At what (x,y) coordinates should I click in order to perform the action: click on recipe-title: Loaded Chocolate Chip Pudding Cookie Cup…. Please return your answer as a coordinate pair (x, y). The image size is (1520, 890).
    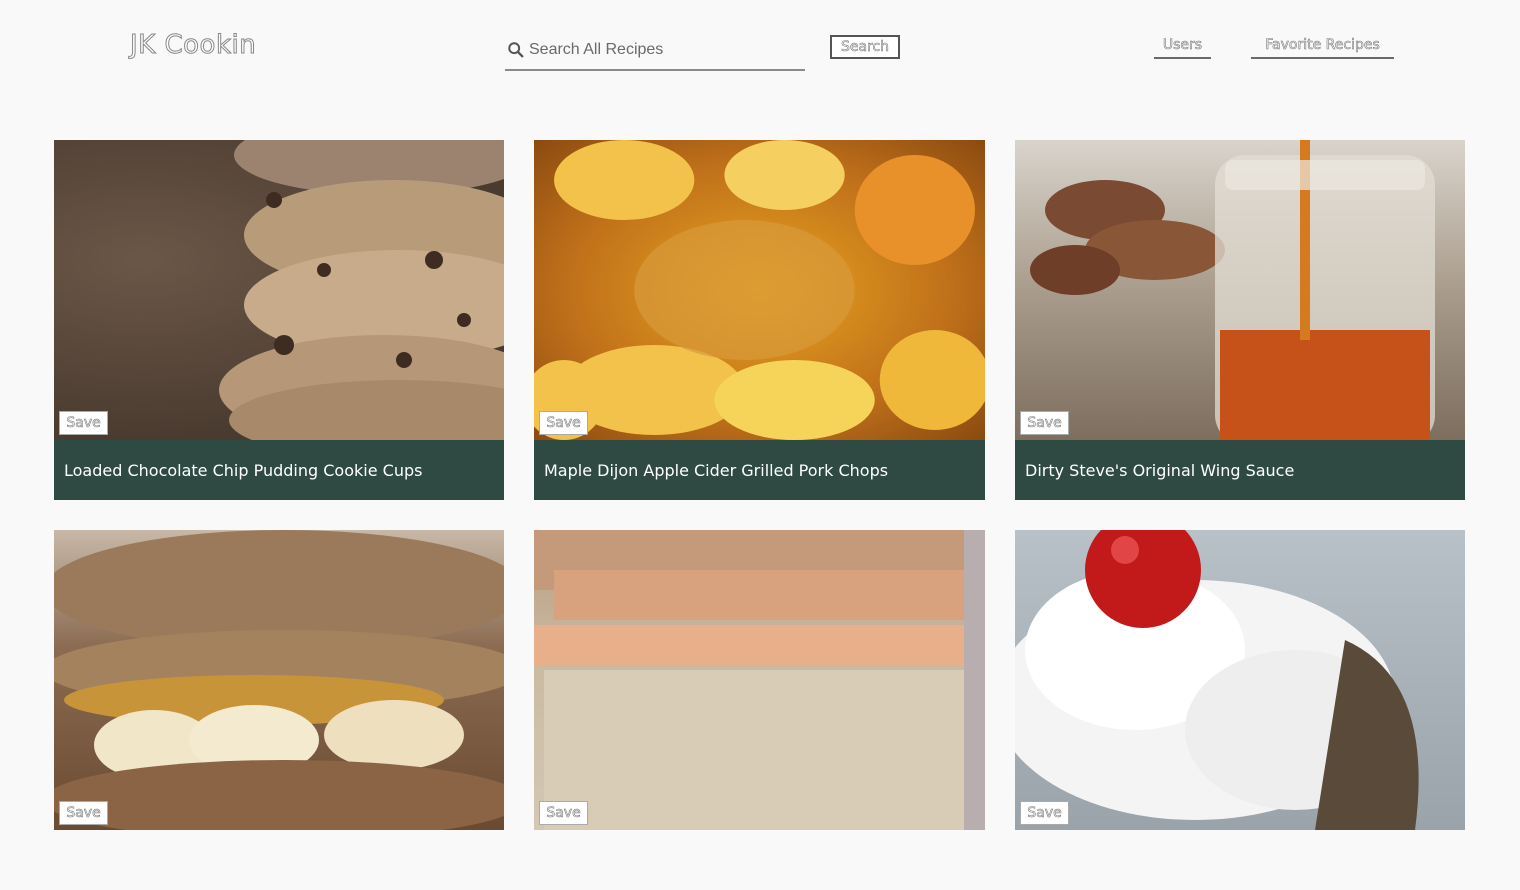
    Looking at the image, I should click on (279, 470).